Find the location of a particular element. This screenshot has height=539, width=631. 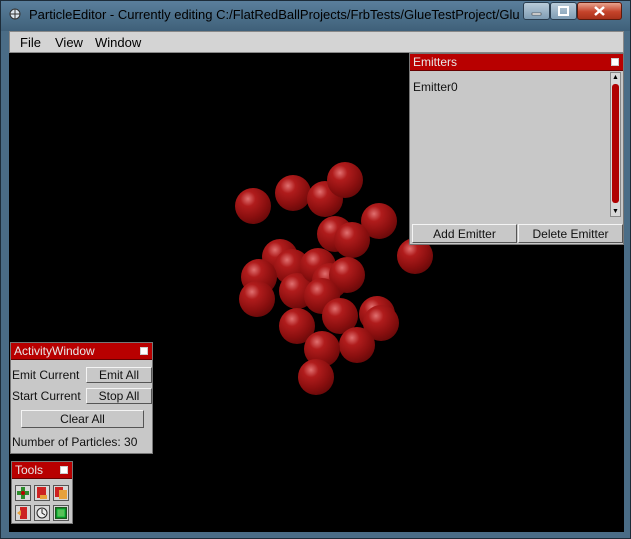

emitter-export-icon is located at coordinates (23, 513).